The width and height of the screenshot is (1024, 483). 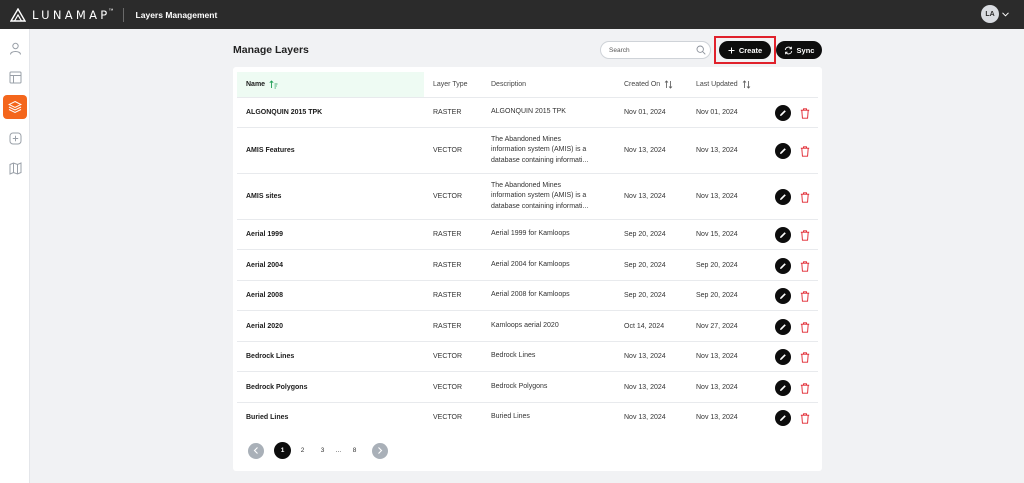 I want to click on chevron-right-icon, so click(x=380, y=450).